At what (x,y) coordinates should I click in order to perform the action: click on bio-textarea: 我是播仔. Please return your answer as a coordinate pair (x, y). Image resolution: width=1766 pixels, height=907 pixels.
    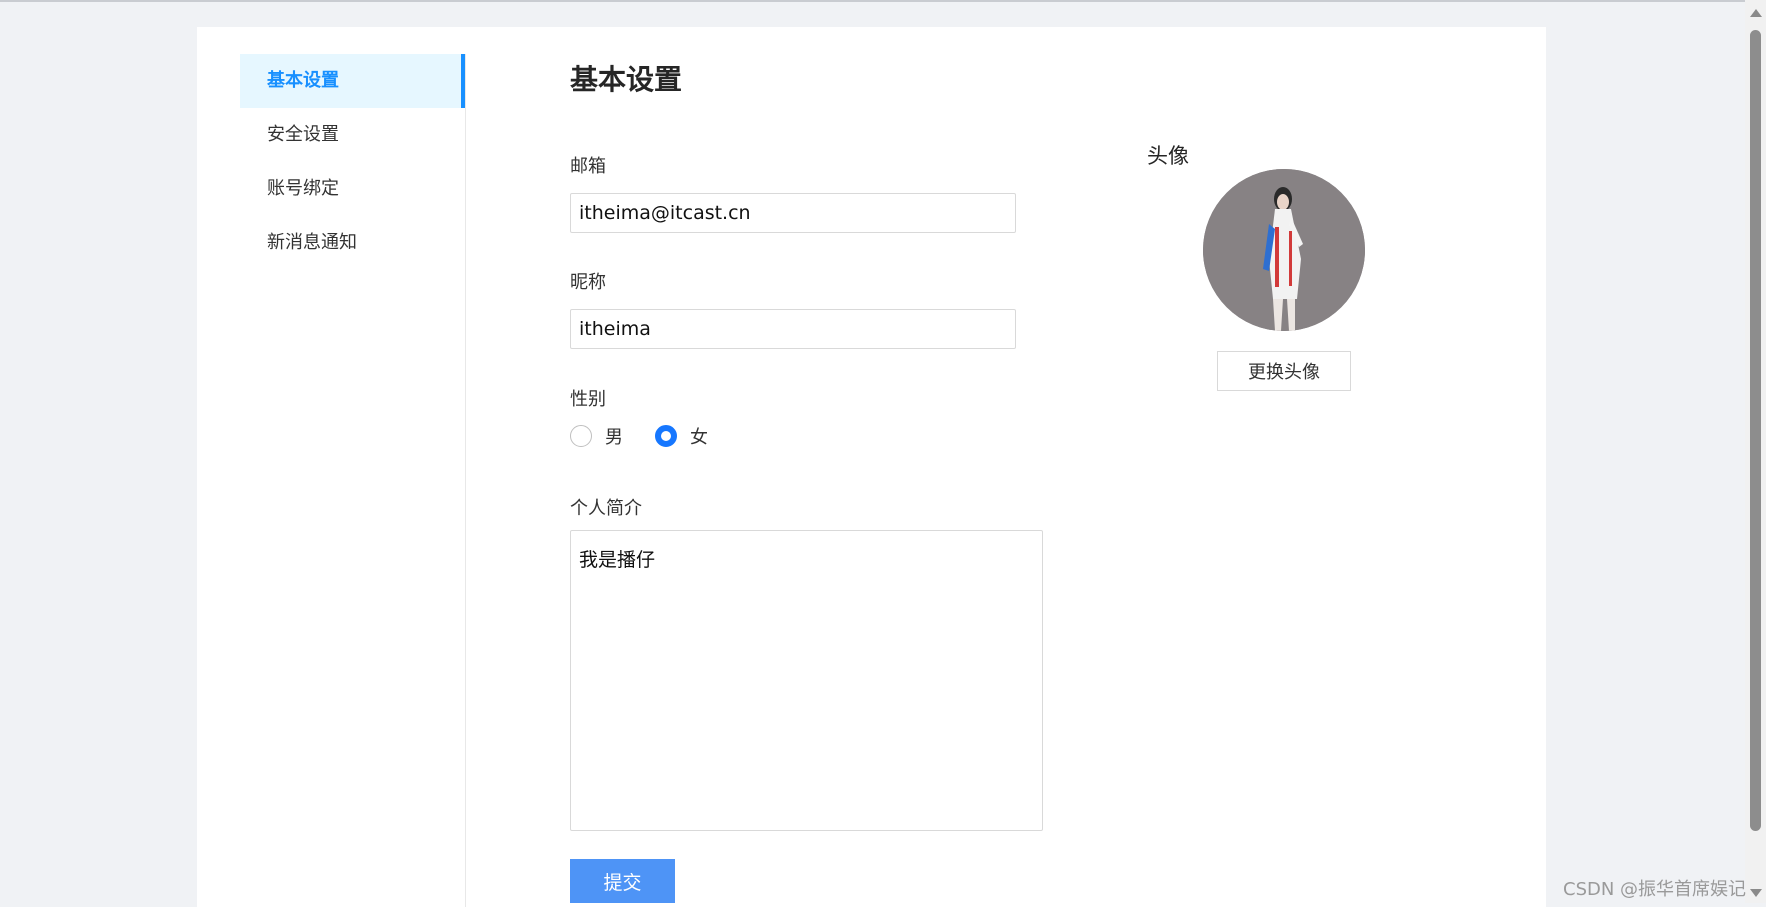
    Looking at the image, I should click on (806, 680).